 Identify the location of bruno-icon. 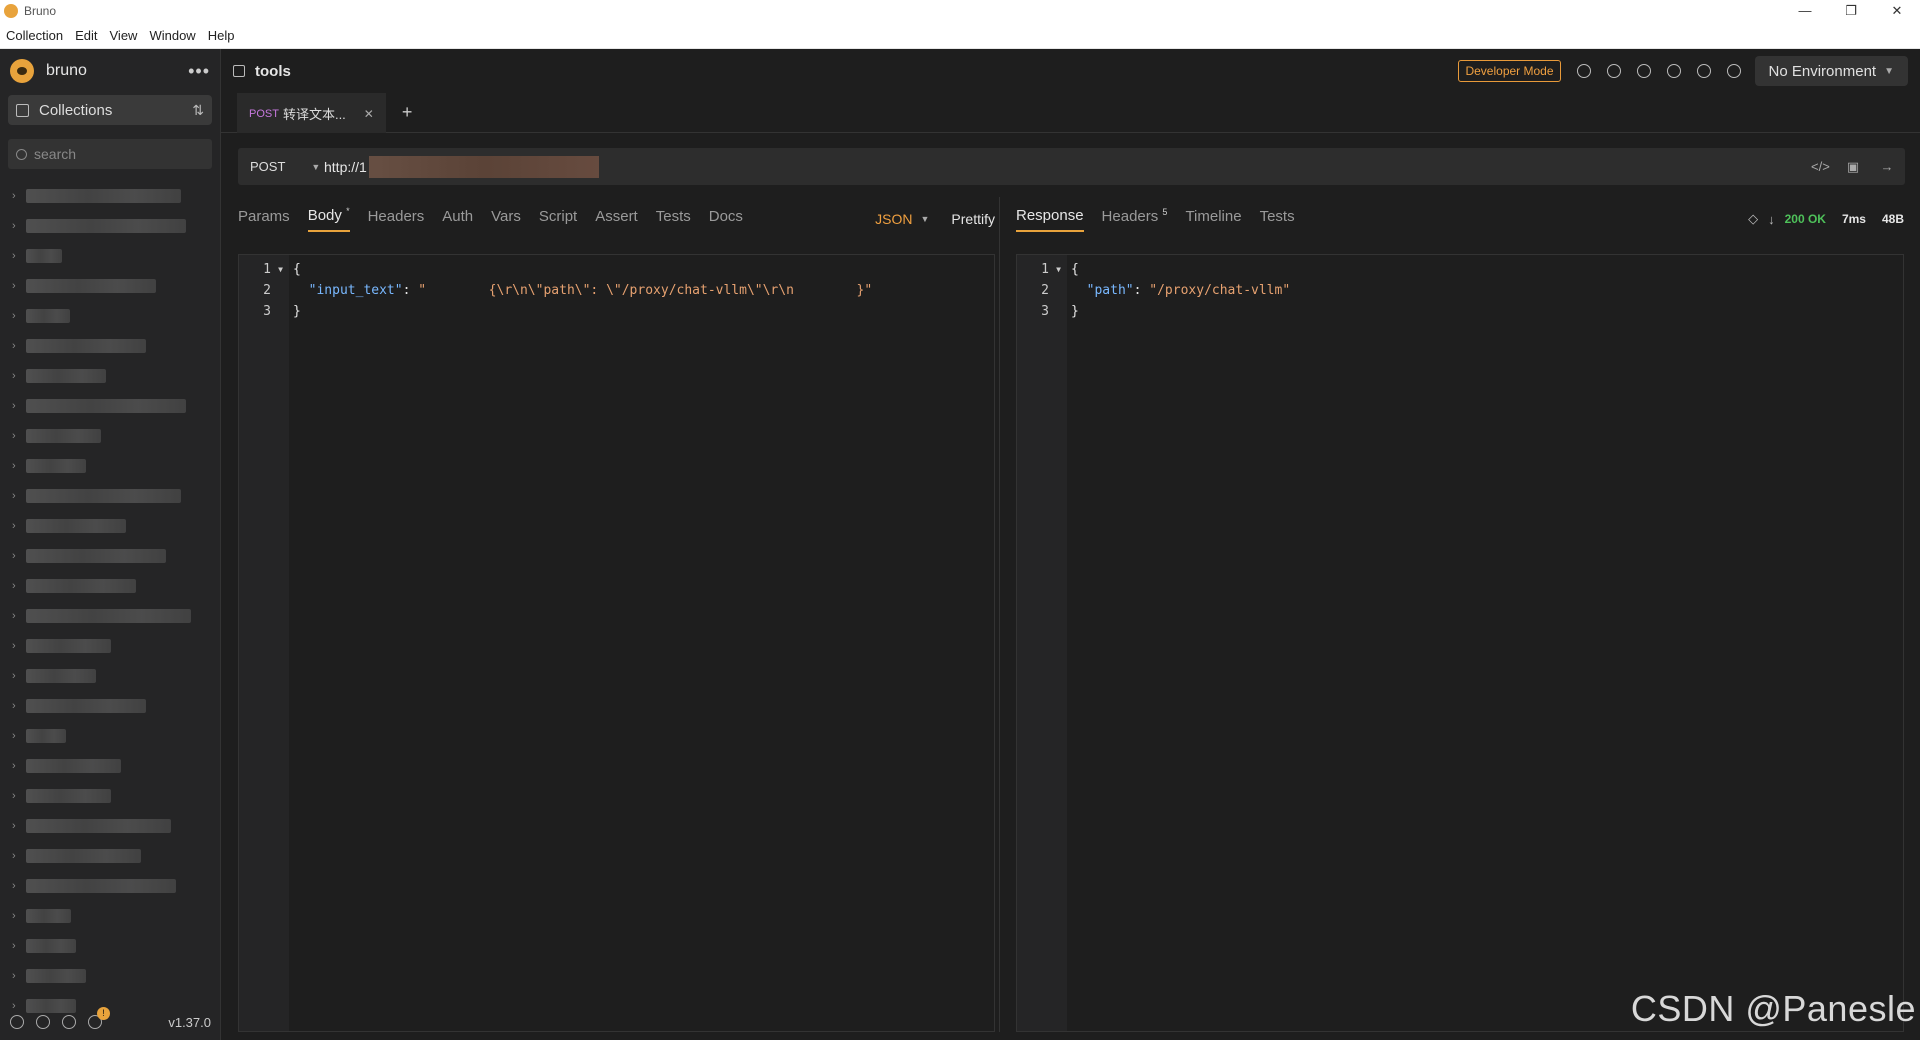
(1583, 71).